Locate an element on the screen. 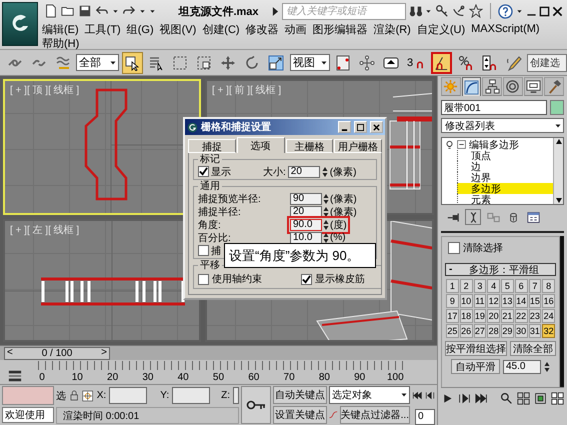 This screenshot has width=567, height=425. unit-label: (度) is located at coordinates (338, 225).